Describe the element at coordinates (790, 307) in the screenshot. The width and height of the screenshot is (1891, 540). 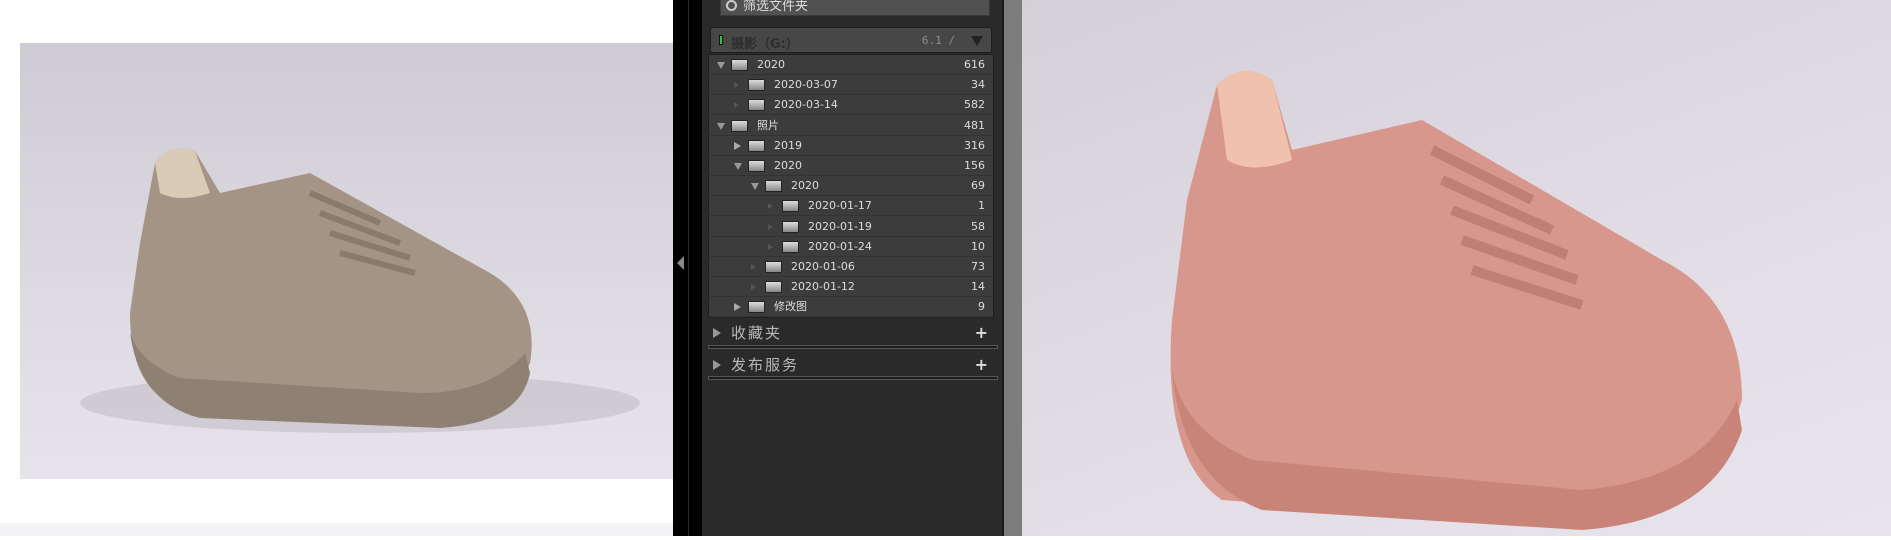
I see `folder-name: 修改图` at that location.